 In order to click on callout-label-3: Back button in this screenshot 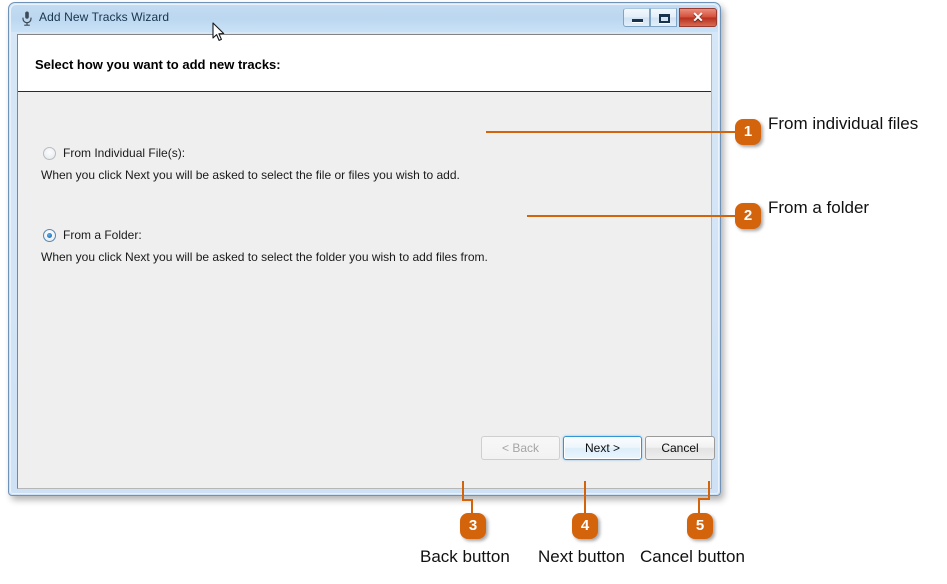, I will do `click(465, 556)`.